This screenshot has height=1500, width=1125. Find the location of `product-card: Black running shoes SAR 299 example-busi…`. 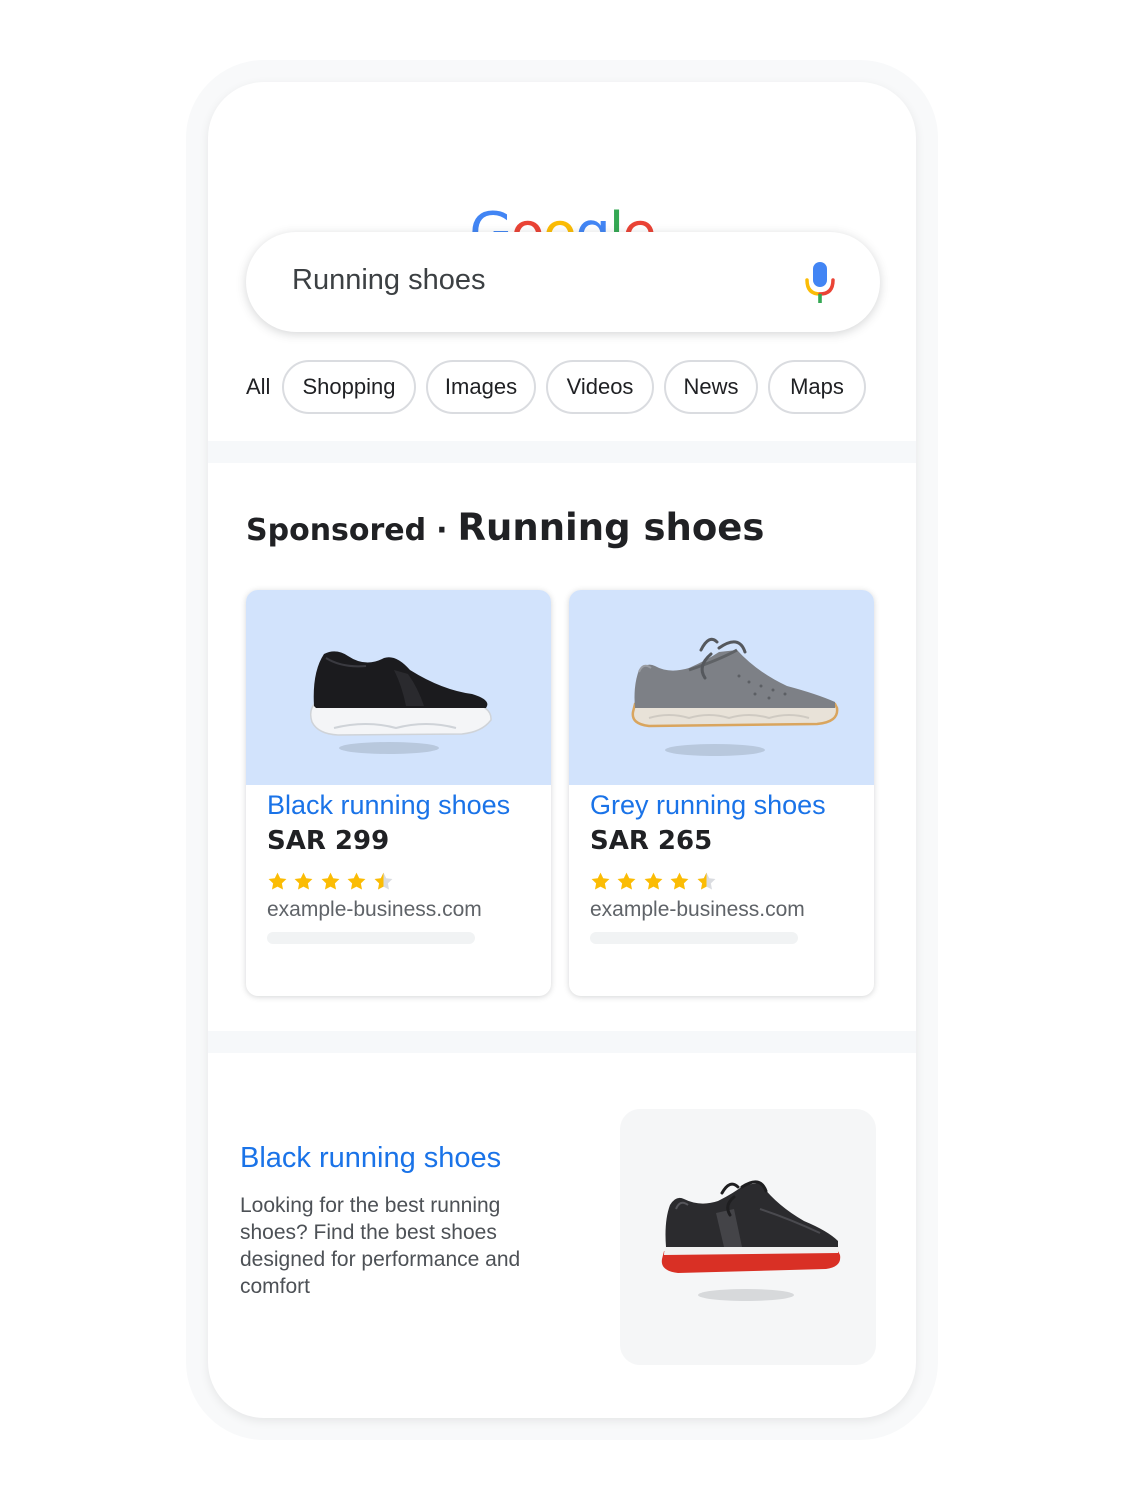

product-card: Black running shoes SAR 299 example-busi… is located at coordinates (398, 793).